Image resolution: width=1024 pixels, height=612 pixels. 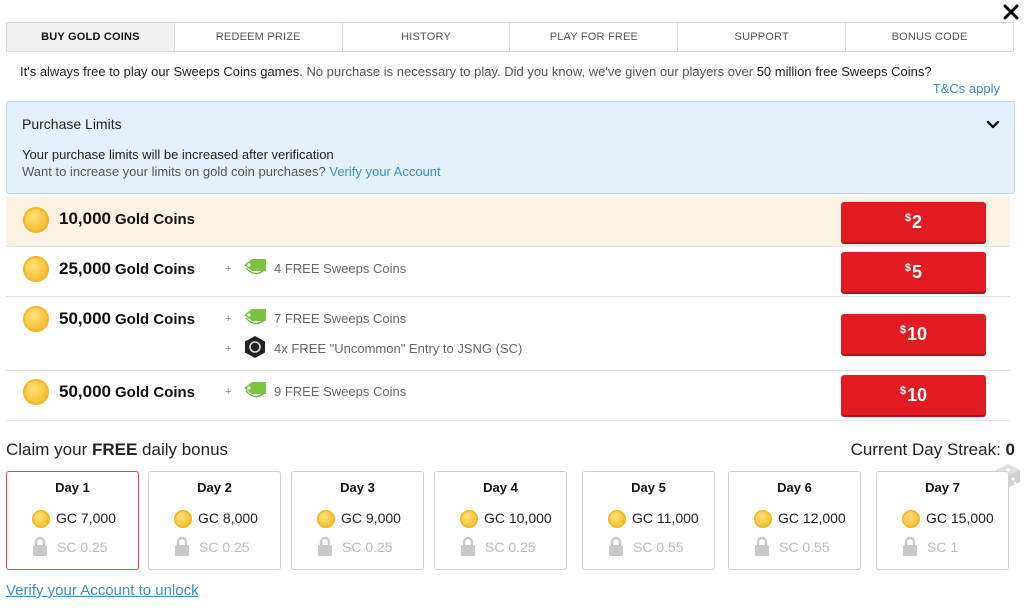 I want to click on day-streak: Current Day Streak: 0, so click(x=933, y=450).